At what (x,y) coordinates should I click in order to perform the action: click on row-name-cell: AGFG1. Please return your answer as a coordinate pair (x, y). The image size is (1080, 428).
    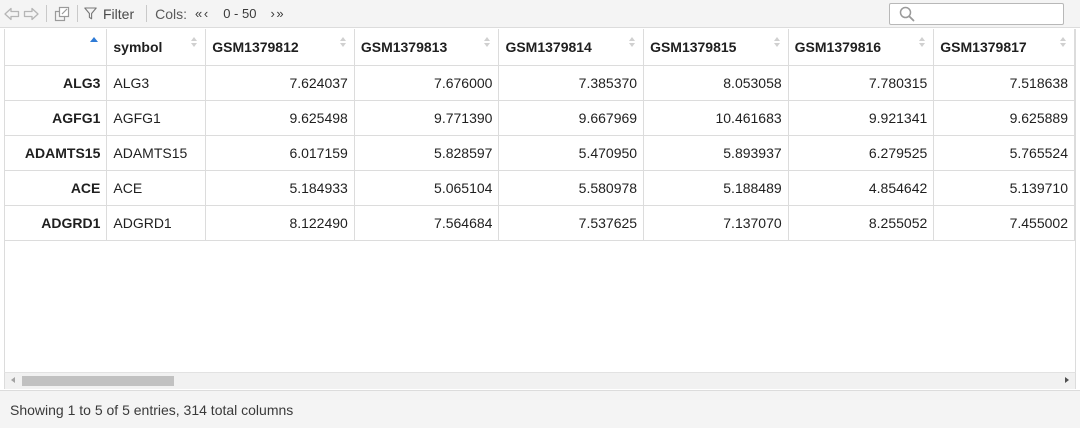
    Looking at the image, I should click on (56, 117).